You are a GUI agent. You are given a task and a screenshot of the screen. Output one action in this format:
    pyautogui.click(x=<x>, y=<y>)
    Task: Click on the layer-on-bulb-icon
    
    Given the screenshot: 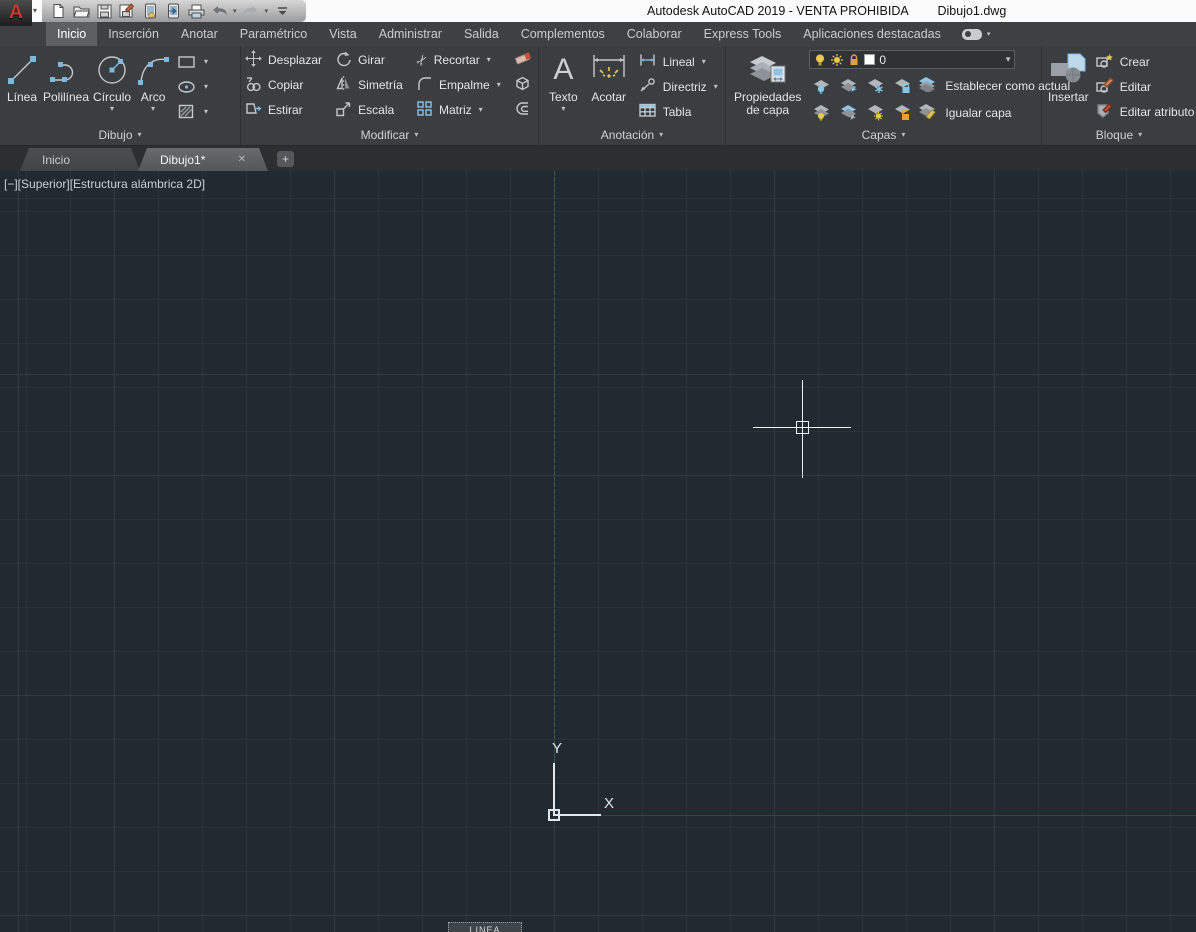 What is the action you would take?
    pyautogui.click(x=820, y=60)
    